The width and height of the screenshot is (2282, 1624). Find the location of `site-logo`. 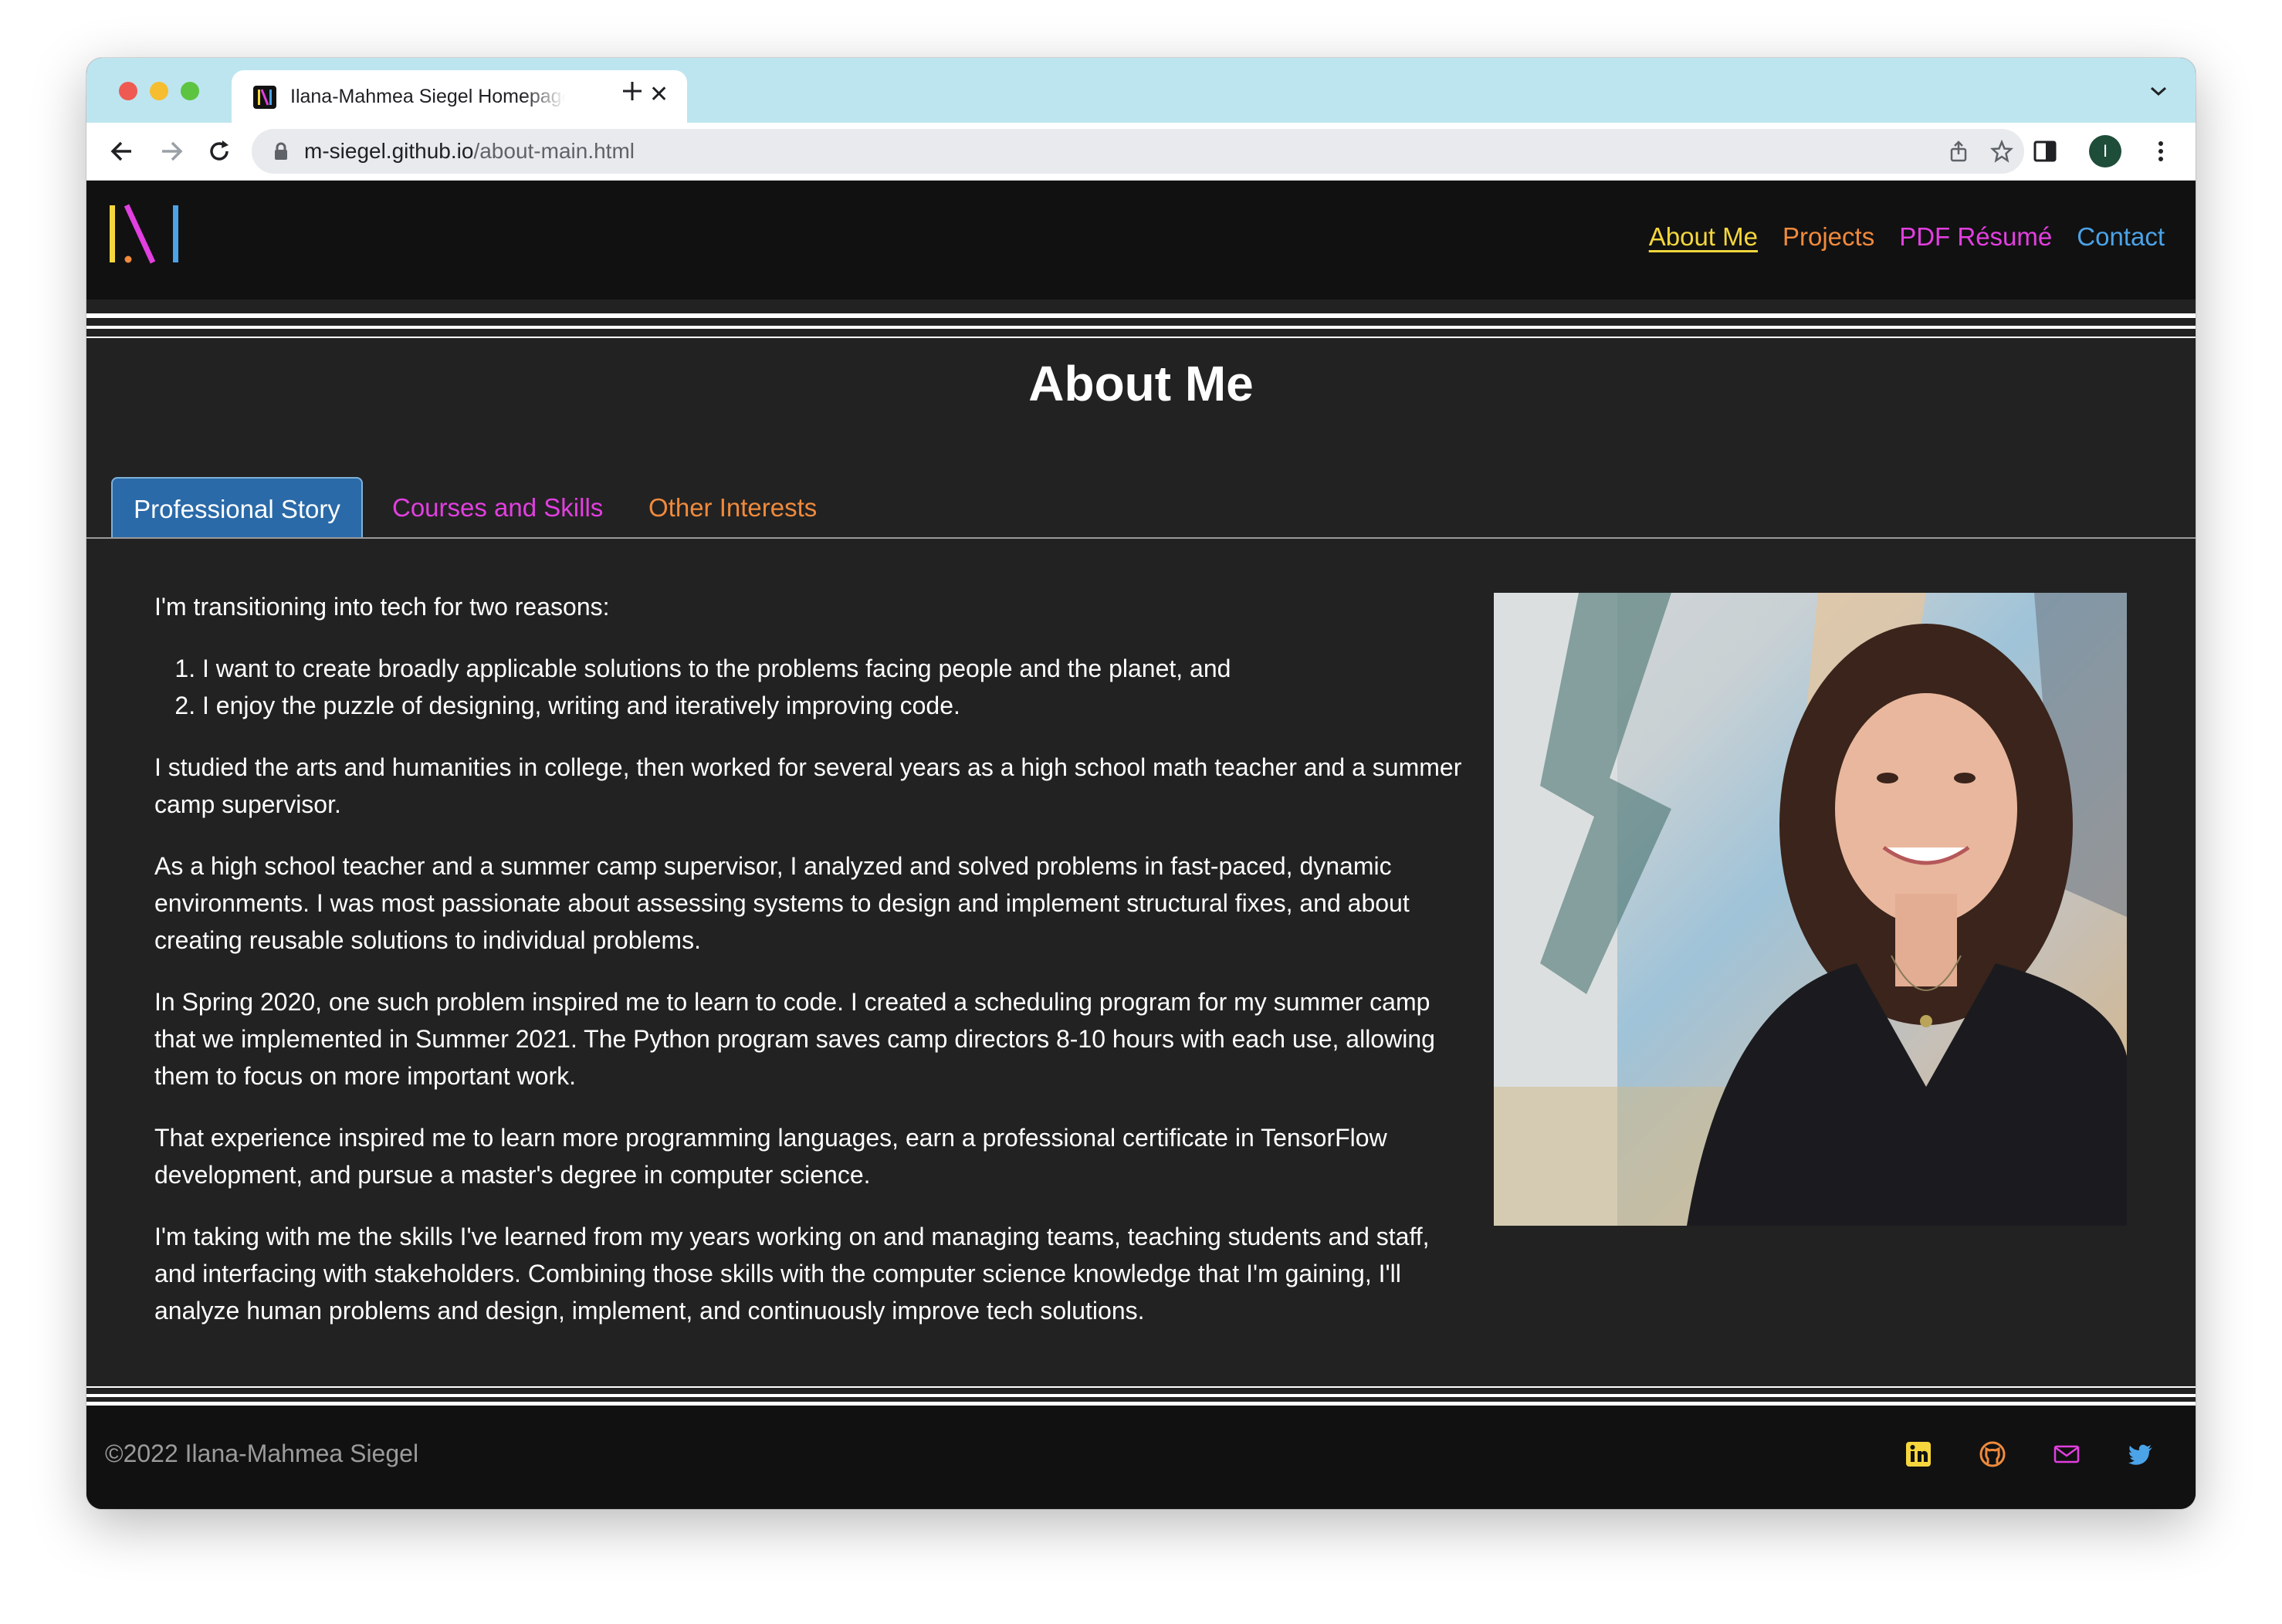

site-logo is located at coordinates (145, 235).